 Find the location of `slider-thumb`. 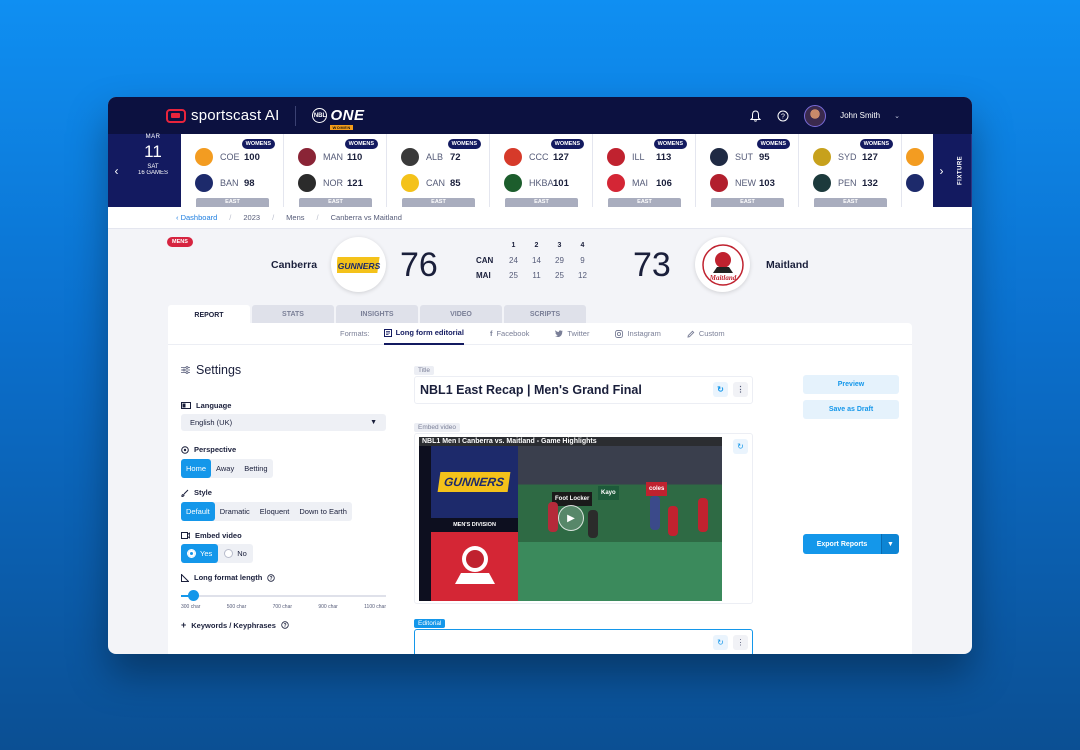

slider-thumb is located at coordinates (194, 595).